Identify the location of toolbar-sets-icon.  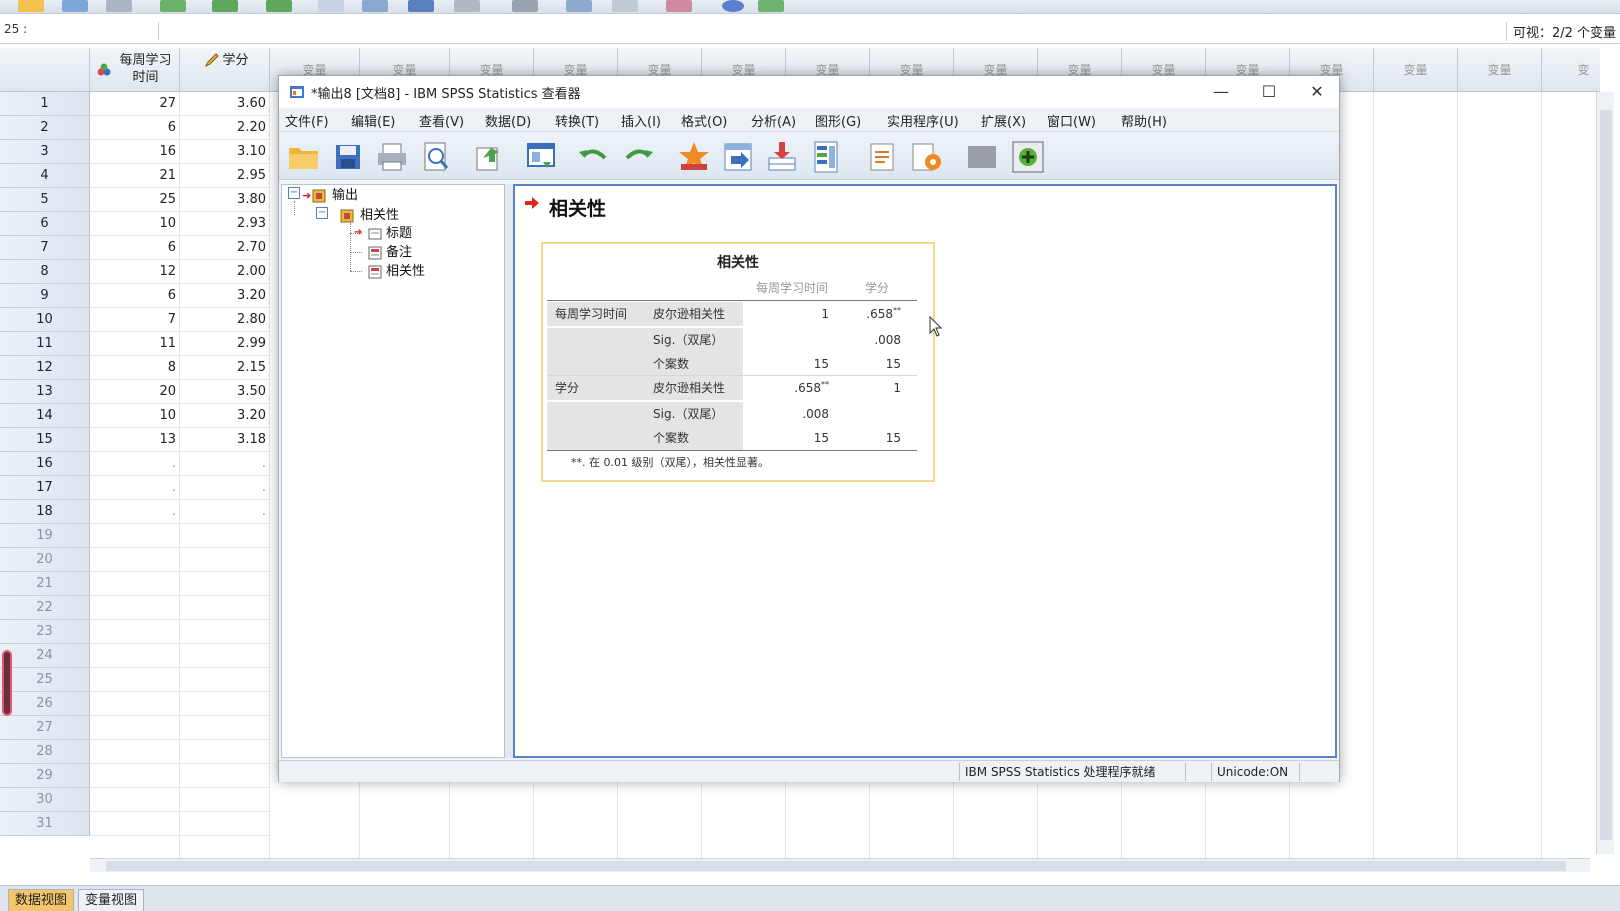
(679, 6).